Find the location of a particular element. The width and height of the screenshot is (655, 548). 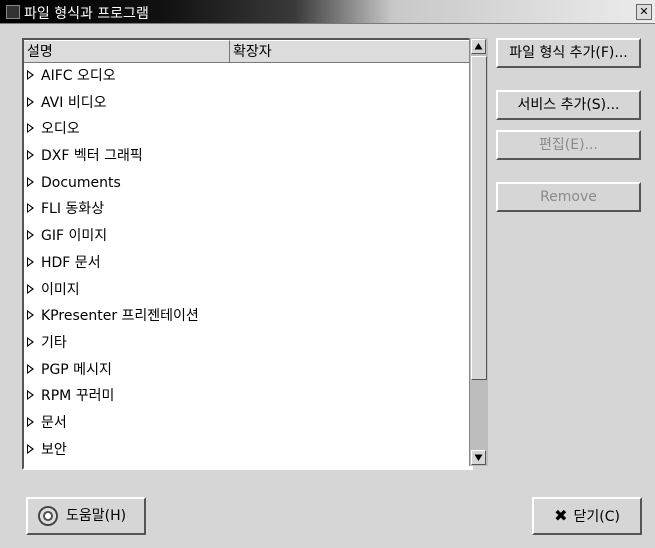

list-item: GIF 이미지 is located at coordinates (247, 236).